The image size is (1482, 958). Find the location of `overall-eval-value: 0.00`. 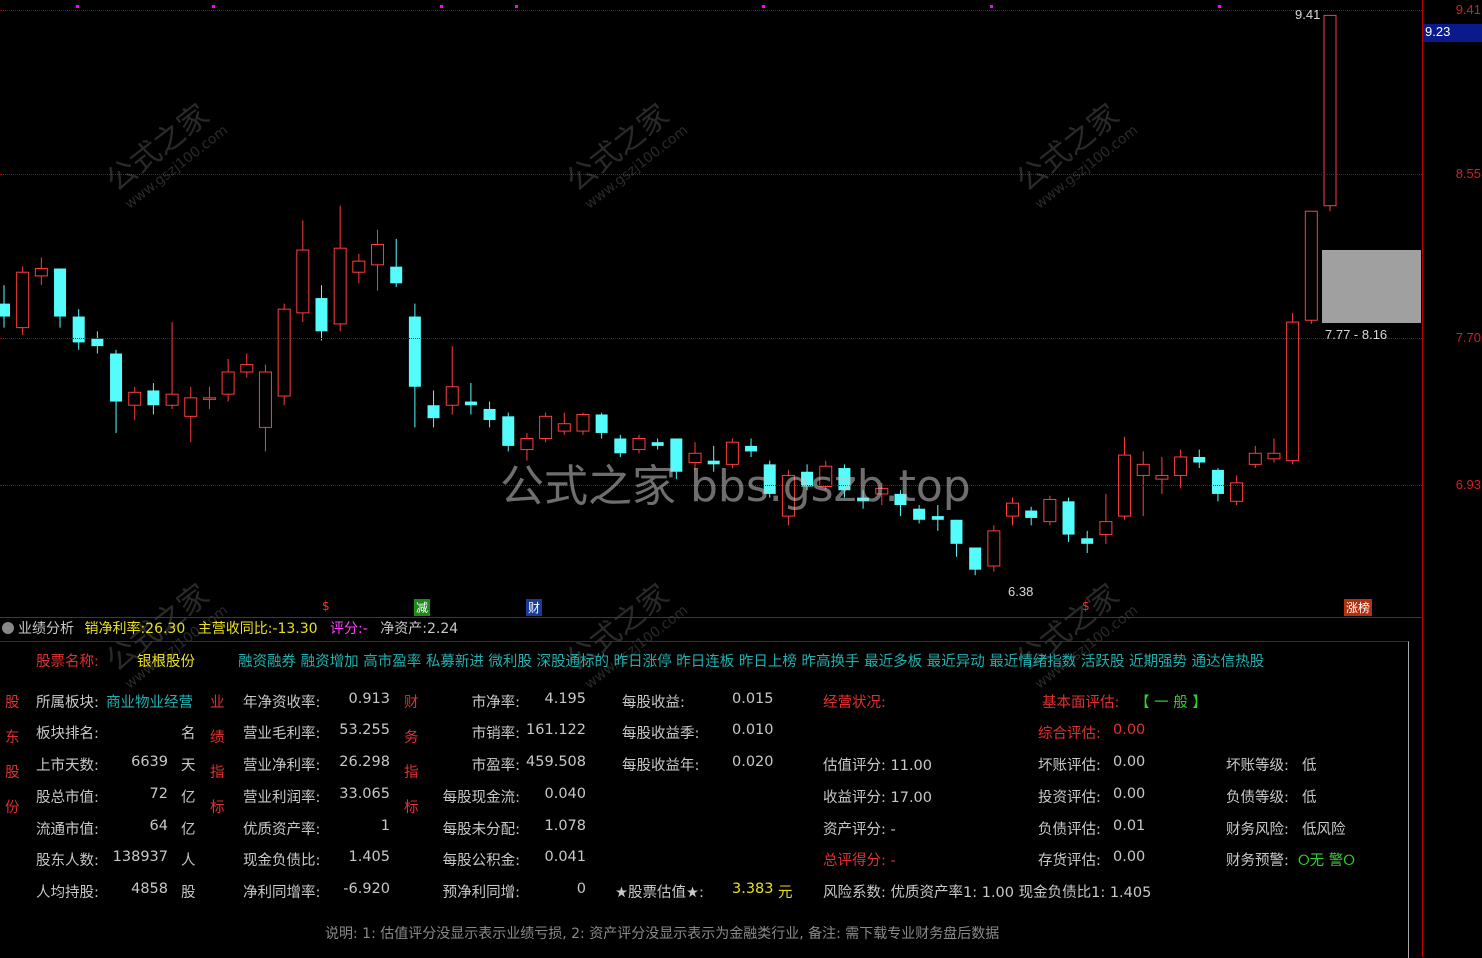

overall-eval-value: 0.00 is located at coordinates (1129, 730).